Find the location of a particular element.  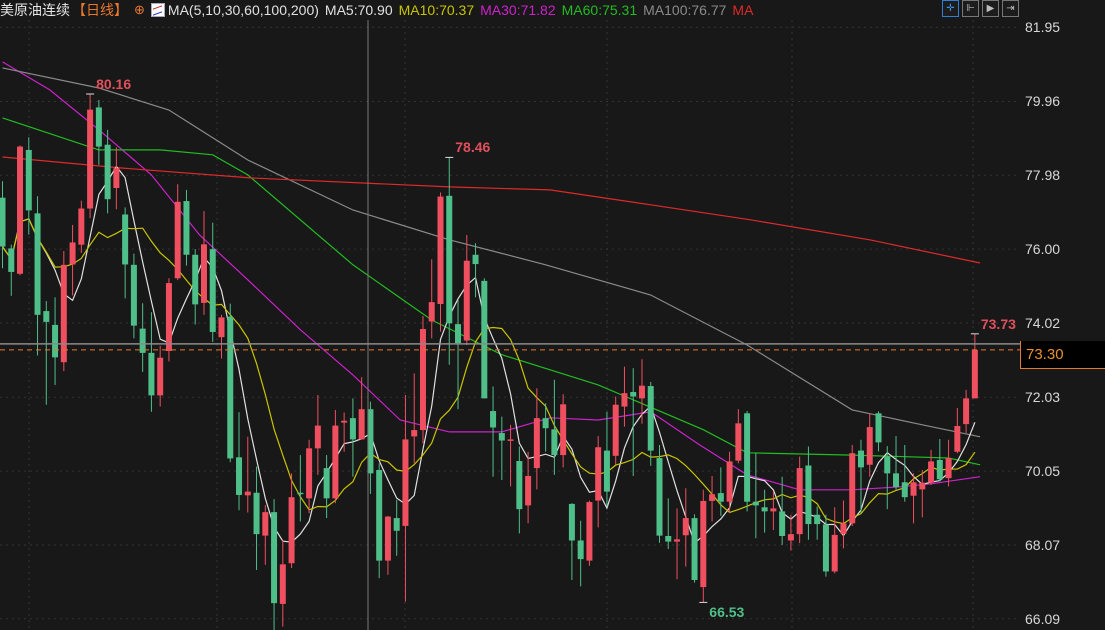

annotation-high-80-16: 80.16 is located at coordinates (114, 83).